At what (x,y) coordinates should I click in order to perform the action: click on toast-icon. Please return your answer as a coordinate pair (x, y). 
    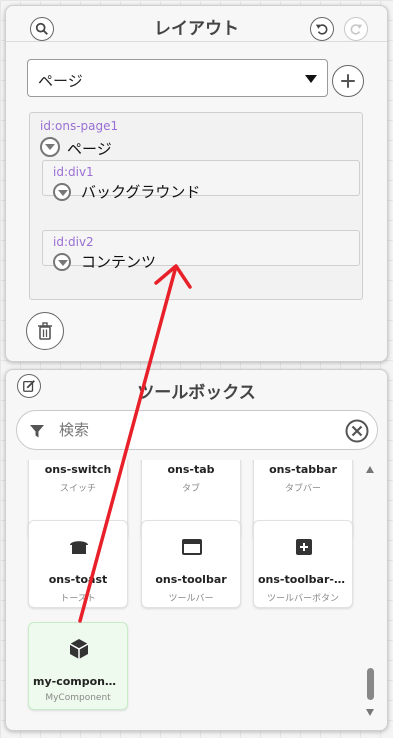
    Looking at the image, I should click on (79, 547).